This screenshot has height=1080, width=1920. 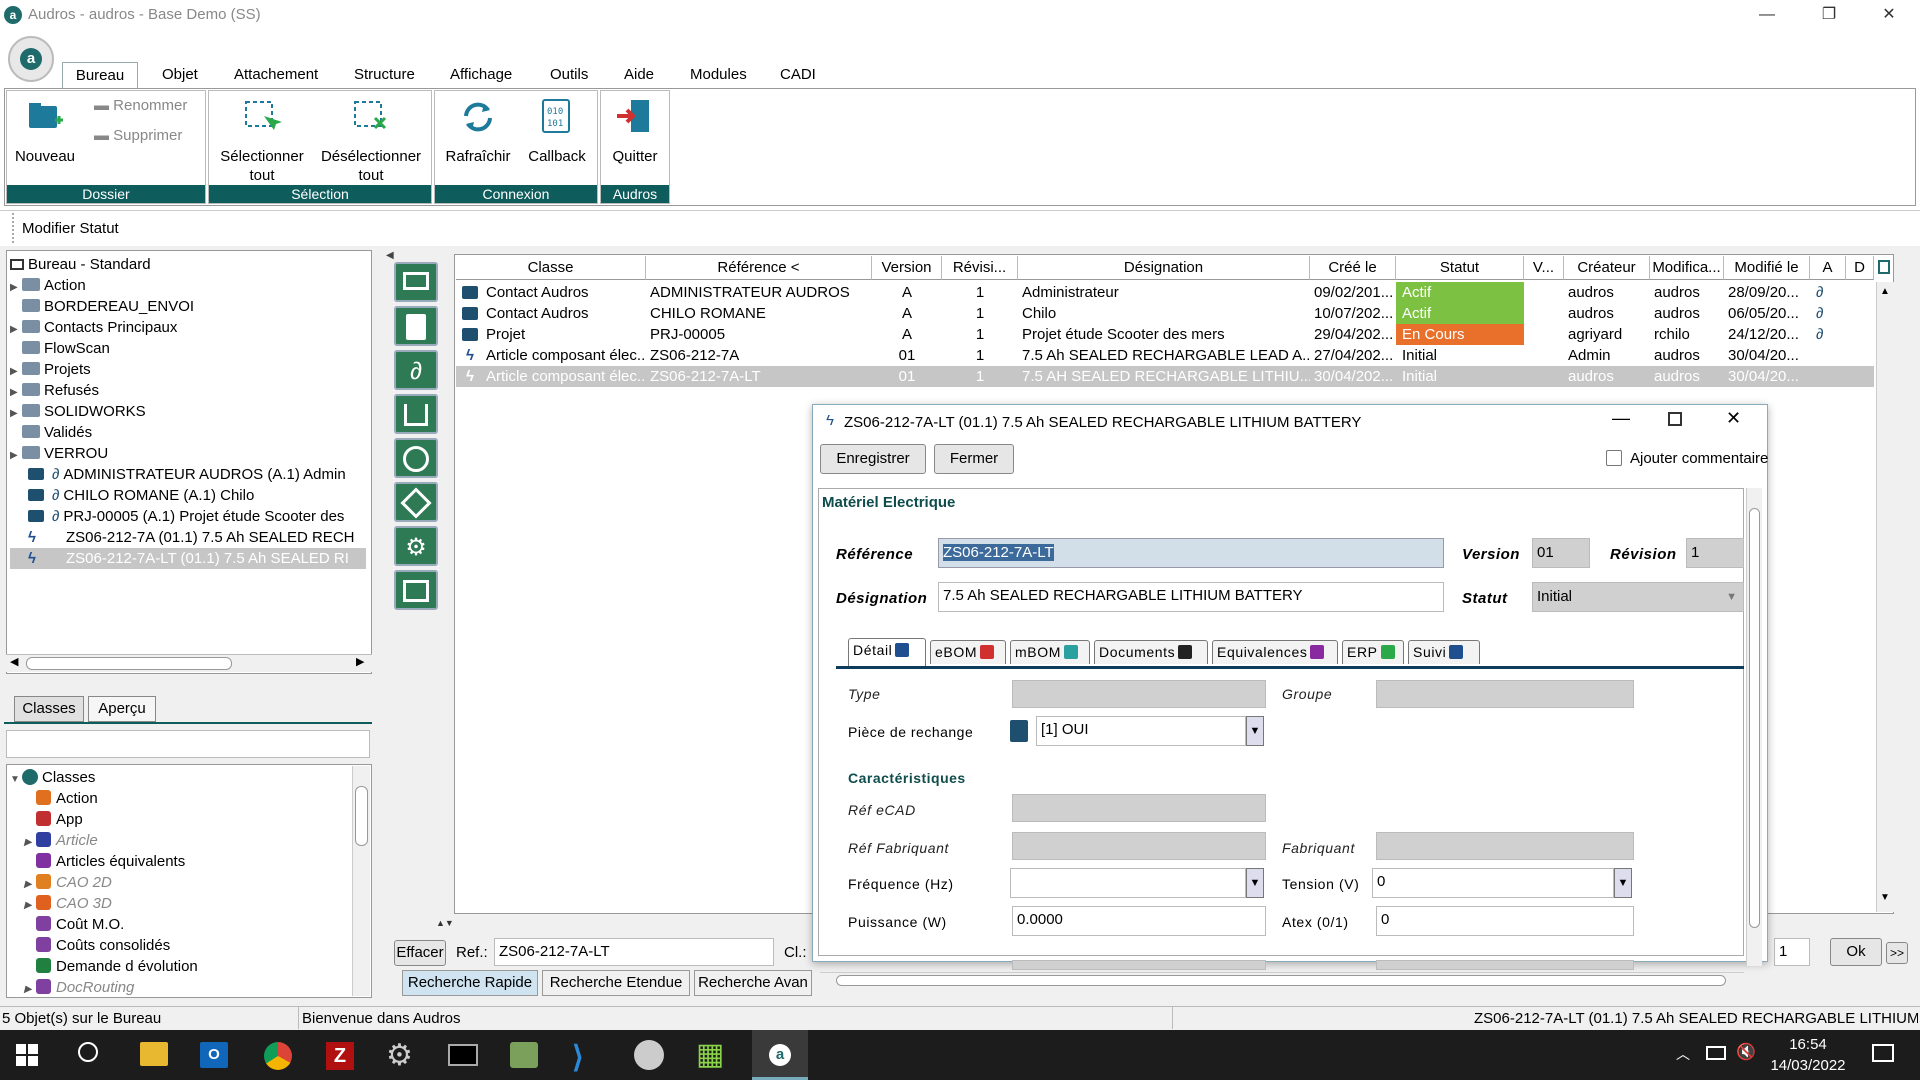 I want to click on class-item: Demande d évolution, so click(x=180, y=966).